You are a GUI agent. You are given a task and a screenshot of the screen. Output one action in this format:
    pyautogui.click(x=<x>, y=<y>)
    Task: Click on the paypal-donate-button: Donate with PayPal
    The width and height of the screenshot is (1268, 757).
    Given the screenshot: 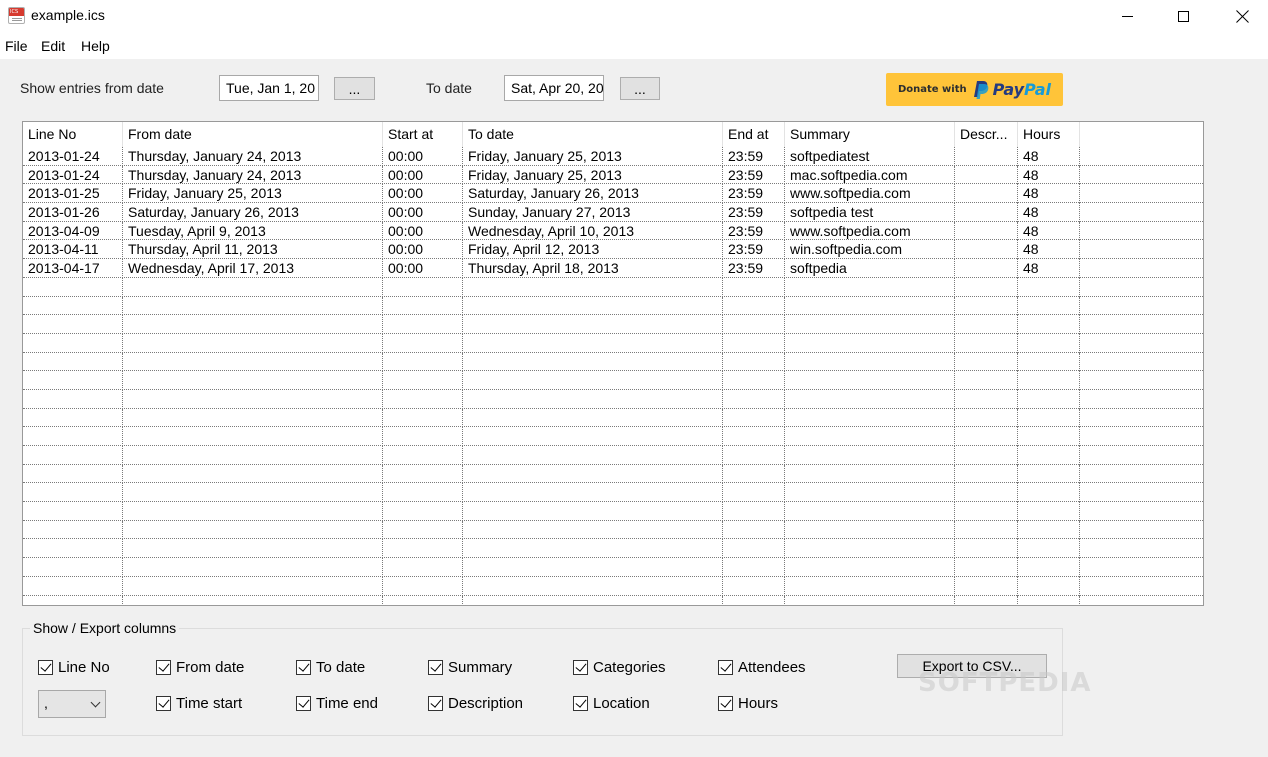 What is the action you would take?
    pyautogui.click(x=974, y=89)
    